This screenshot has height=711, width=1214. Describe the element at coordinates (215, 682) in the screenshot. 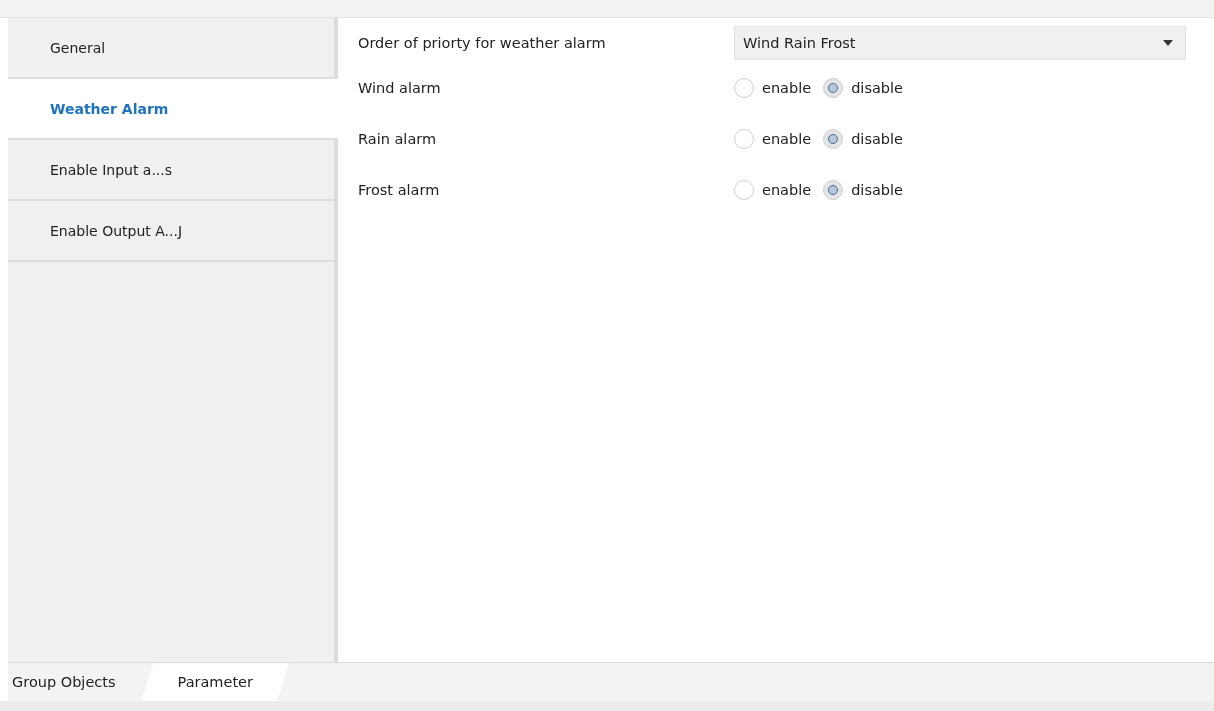

I see `tab: Parameter` at that location.